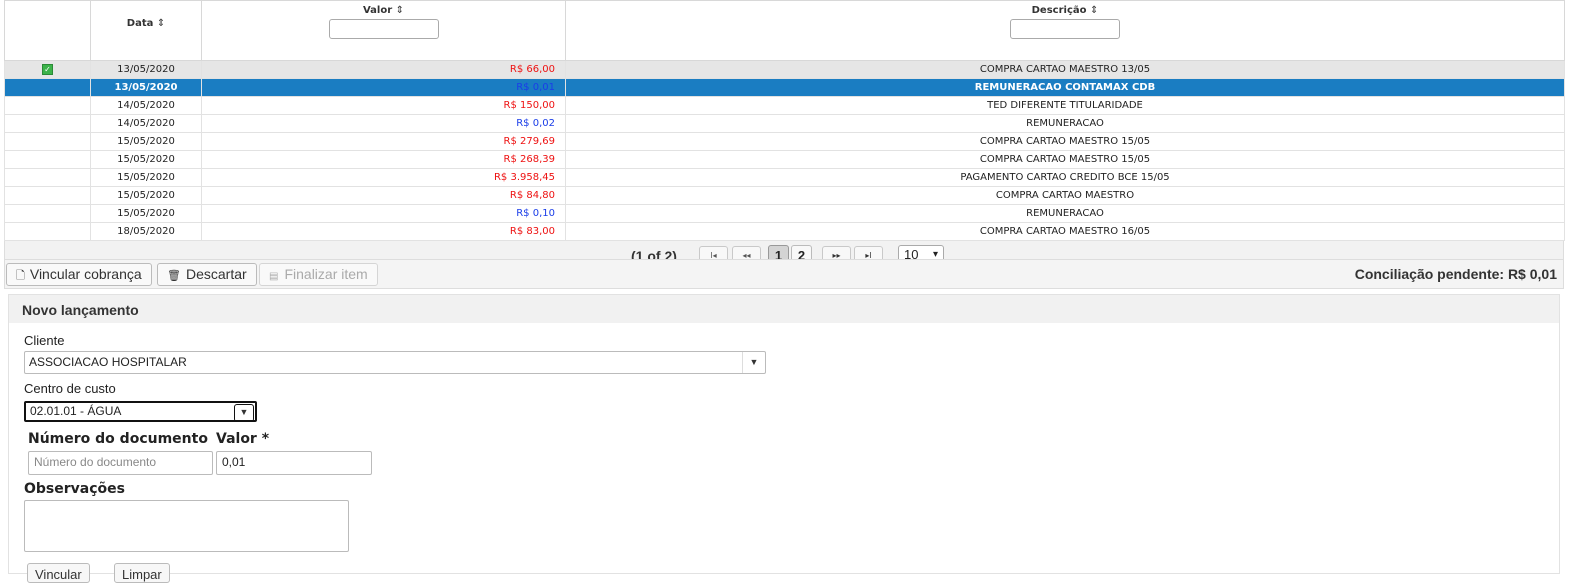  I want to click on cost-center-label: Centro de custo, so click(70, 388).